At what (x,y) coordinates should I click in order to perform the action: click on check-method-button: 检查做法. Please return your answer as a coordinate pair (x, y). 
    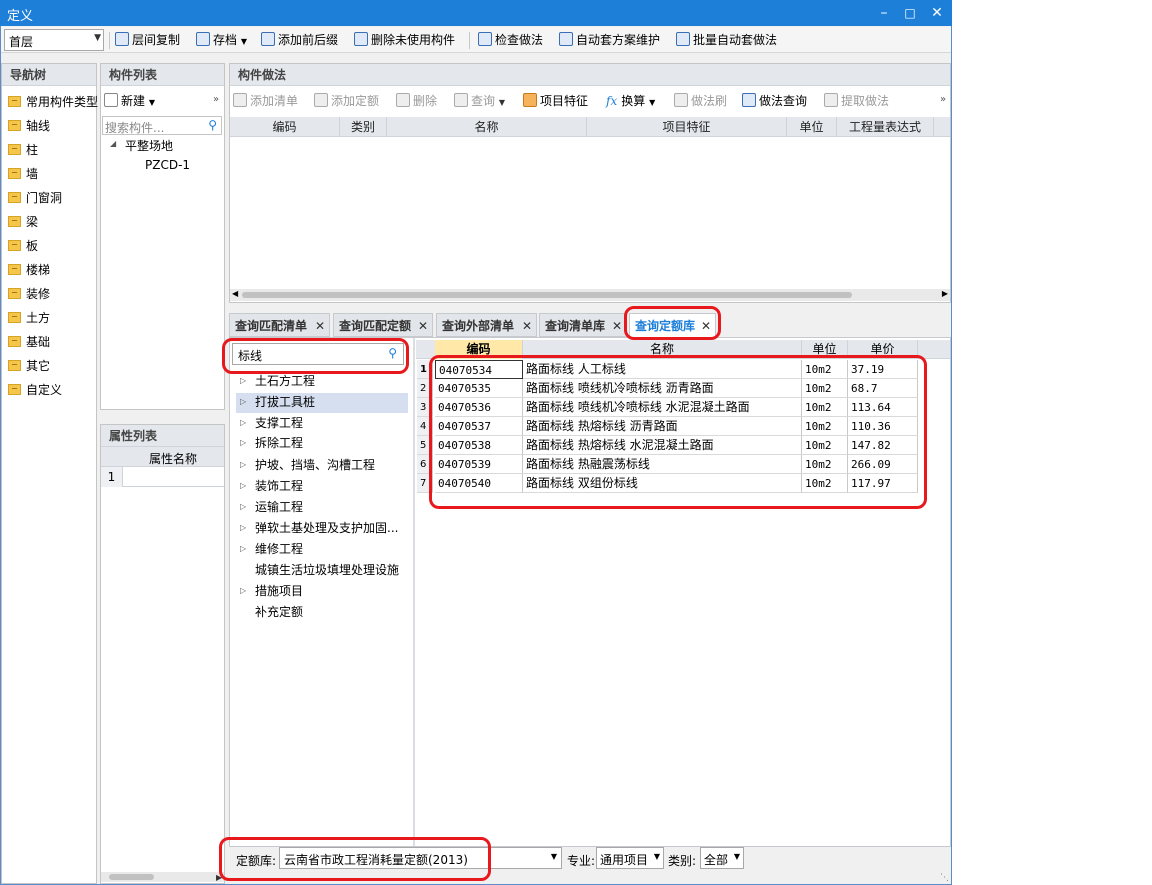
    Looking at the image, I should click on (510, 40).